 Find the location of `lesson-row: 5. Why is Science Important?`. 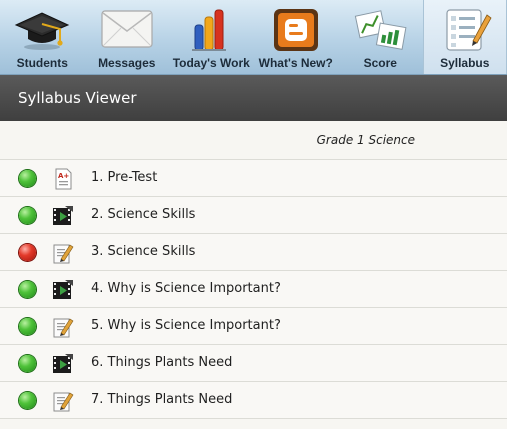

lesson-row: 5. Why is Science Important? is located at coordinates (253, 326).